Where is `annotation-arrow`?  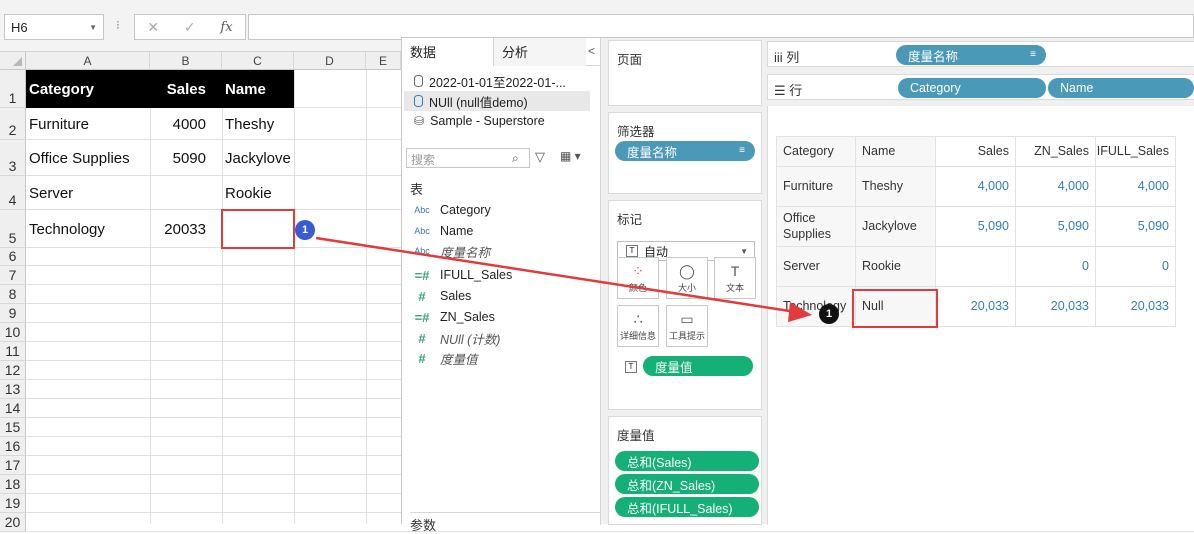 annotation-arrow is located at coordinates (563, 279).